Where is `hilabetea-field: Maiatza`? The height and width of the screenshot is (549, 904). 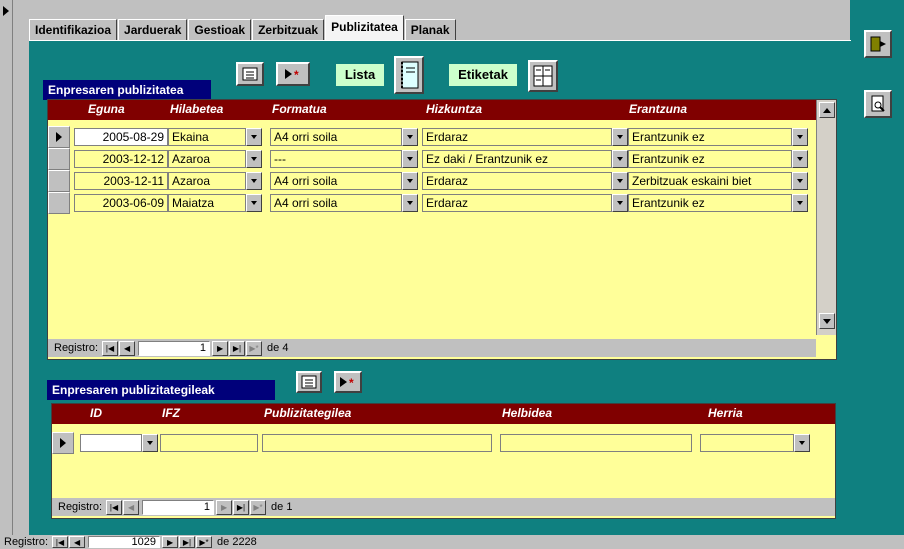
hilabetea-field: Maiatza is located at coordinates (207, 203).